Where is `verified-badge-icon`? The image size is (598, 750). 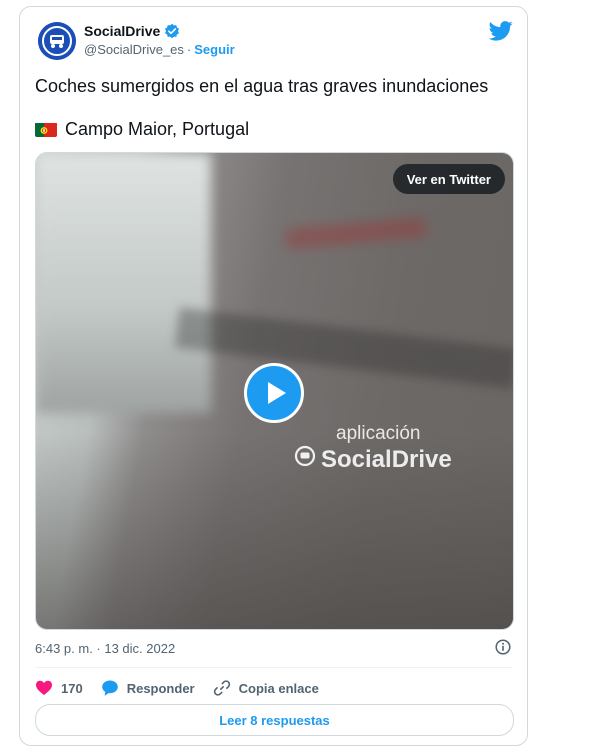 verified-badge-icon is located at coordinates (172, 31).